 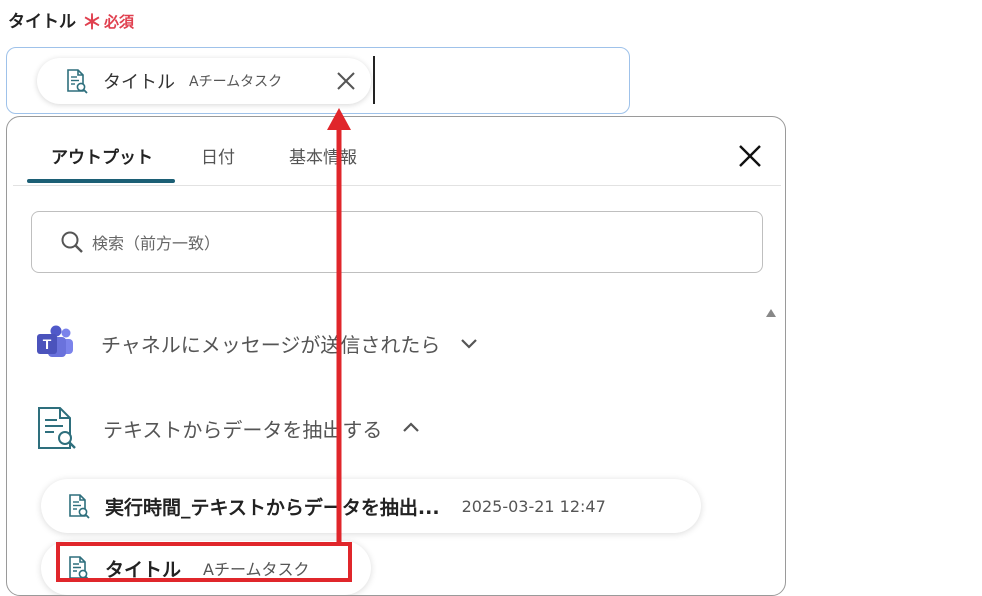 I want to click on chip-subtitle: Aチームタスク, so click(x=236, y=82).